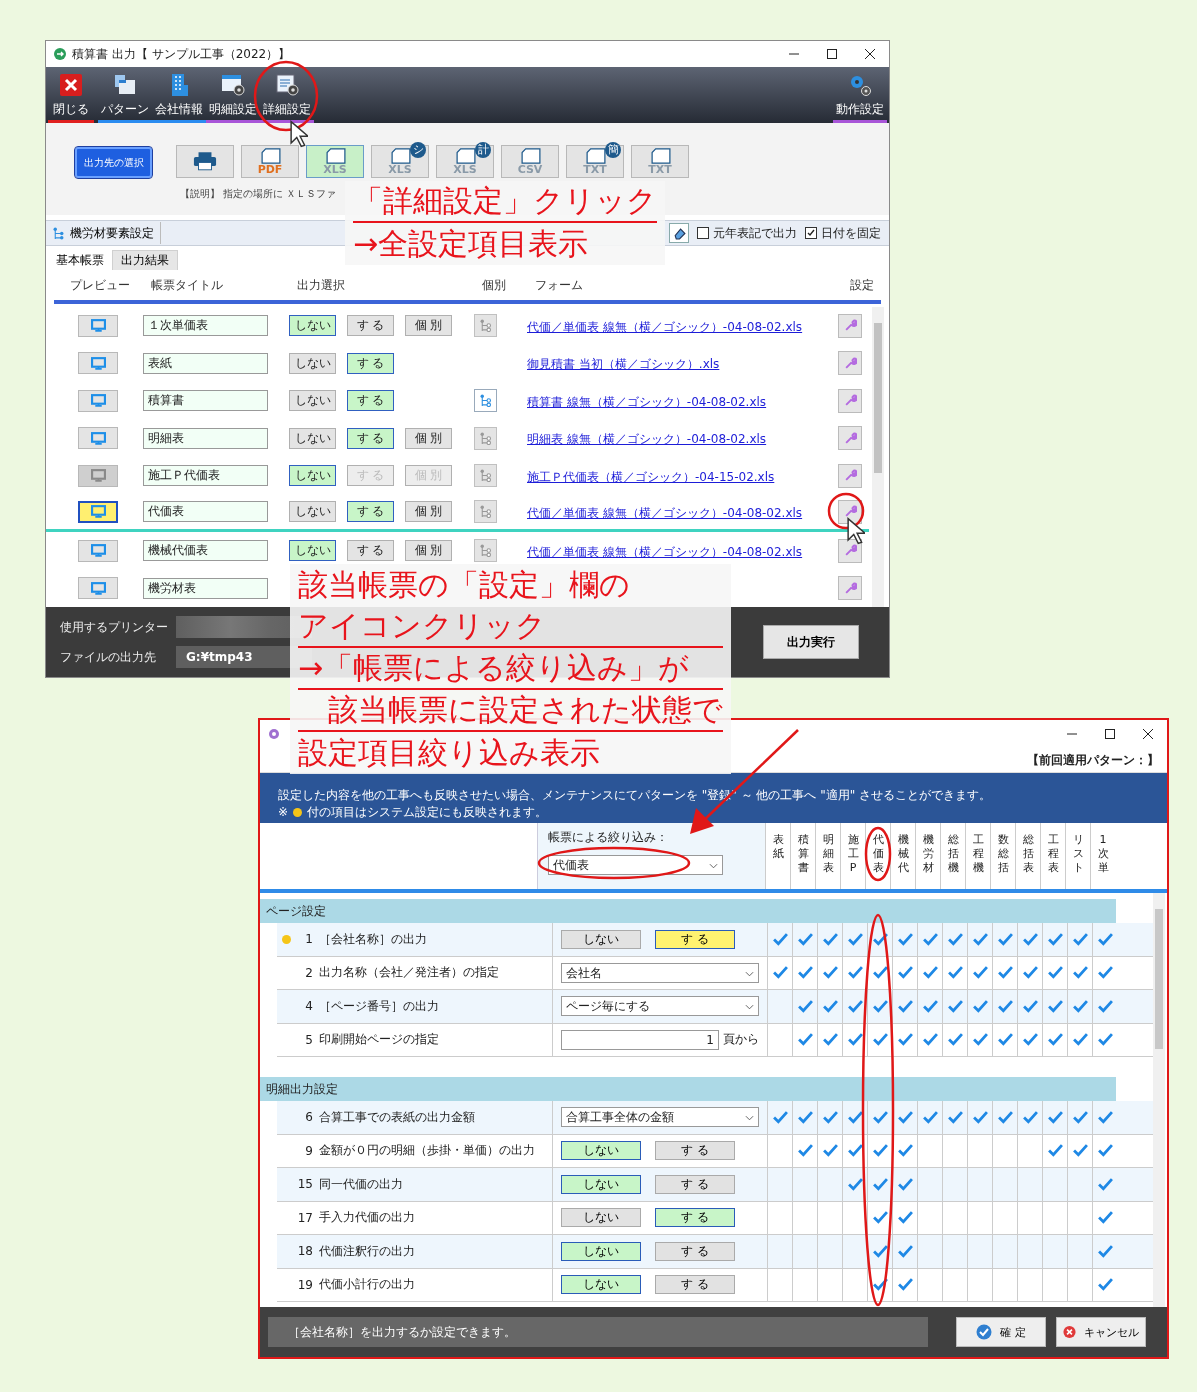  I want to click on file-icon, so click(271, 156).